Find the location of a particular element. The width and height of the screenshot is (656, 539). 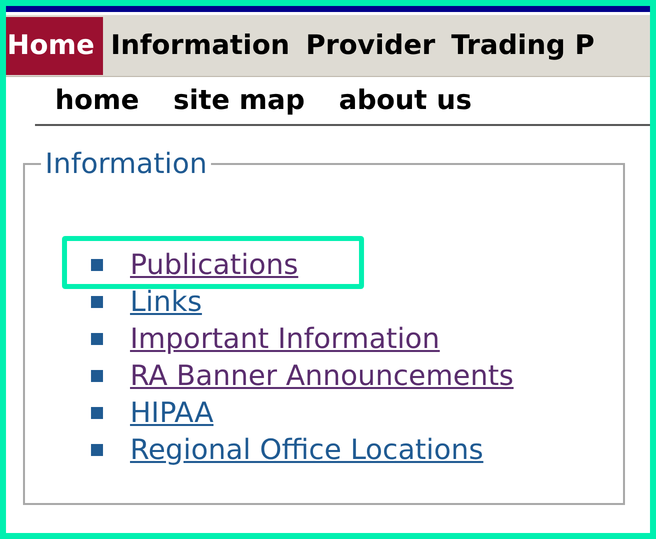

nav-tab: Information is located at coordinates (200, 45).